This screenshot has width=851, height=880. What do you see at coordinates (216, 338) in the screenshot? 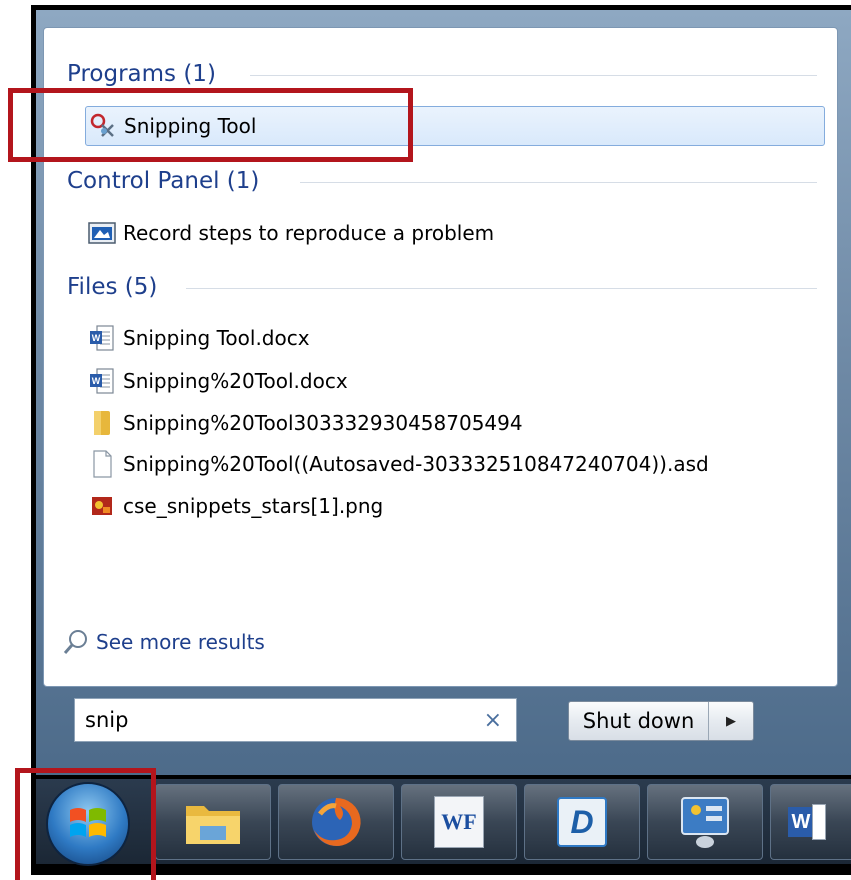
I see `result-label: Snipping Tool.docx` at bounding box center [216, 338].